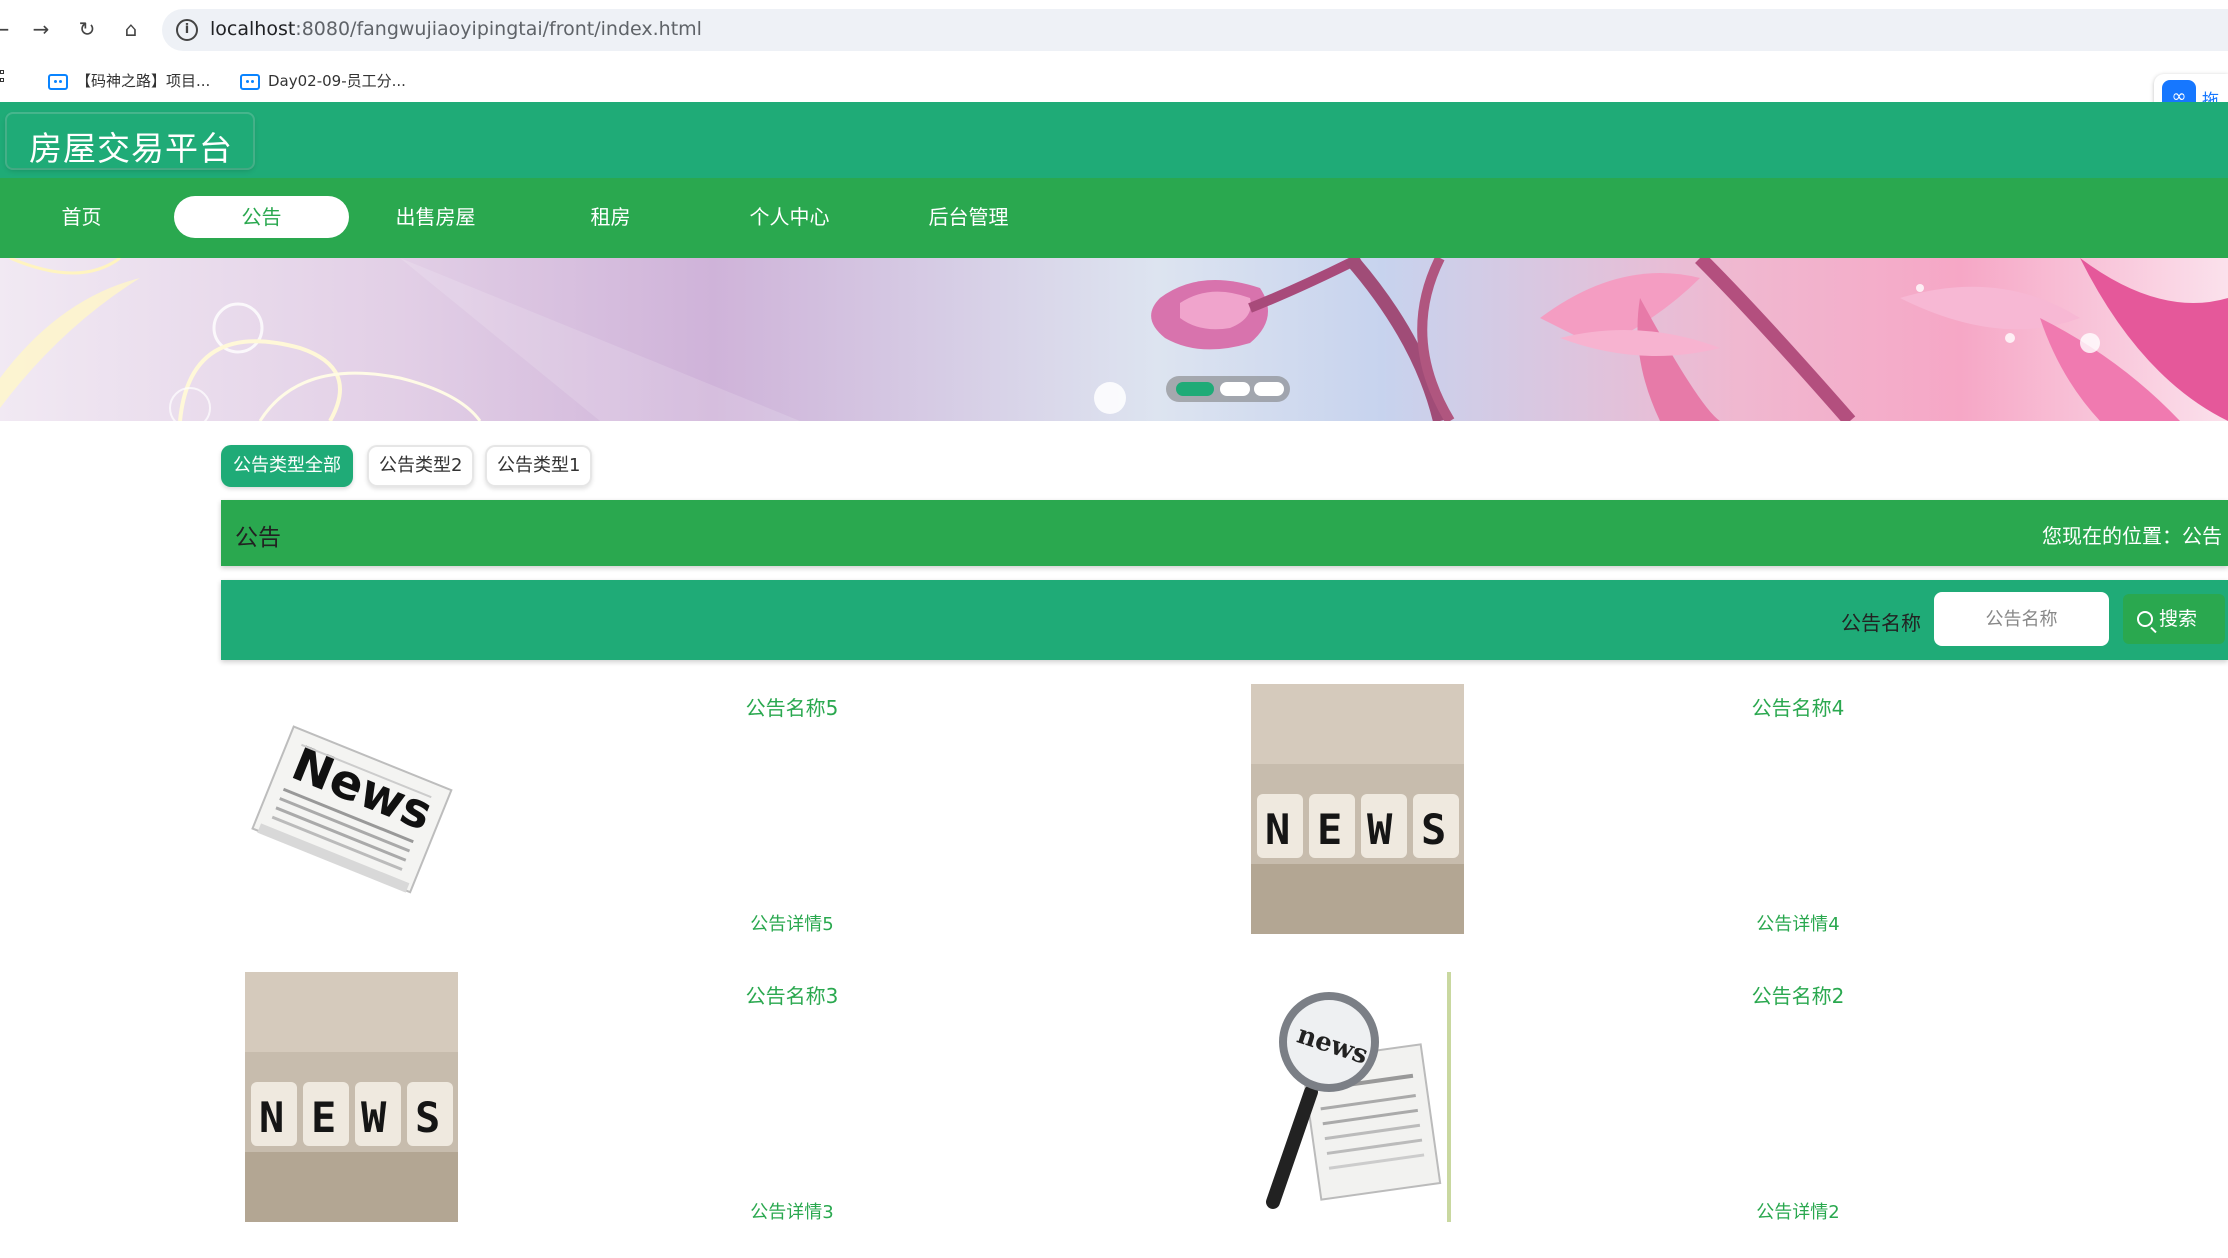 The width and height of the screenshot is (2228, 1258). I want to click on site-logo: 房屋交易平台, so click(130, 141).